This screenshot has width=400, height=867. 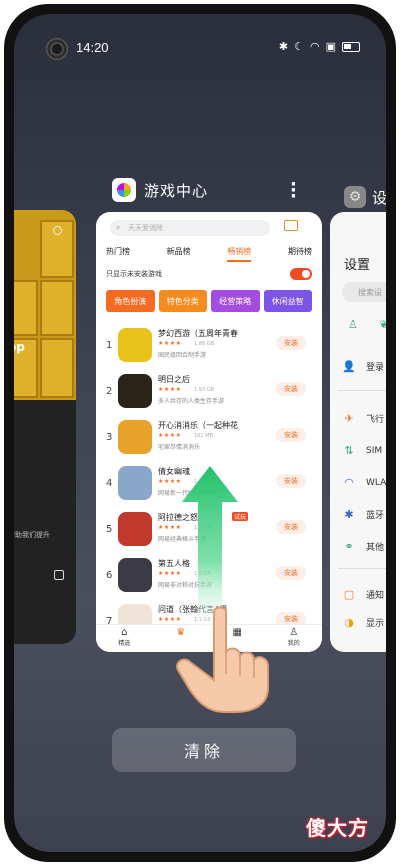 What do you see at coordinates (124, 638) in the screenshot?
I see `nav-featured: ⌂ 精选` at bounding box center [124, 638].